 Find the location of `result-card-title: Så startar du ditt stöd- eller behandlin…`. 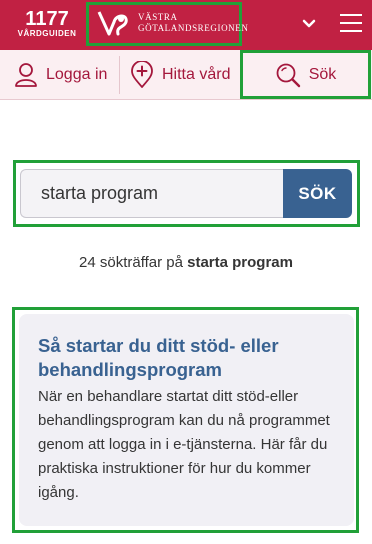

result-card-title: Så startar du ditt stöd- eller behandlin… is located at coordinates (188, 358).